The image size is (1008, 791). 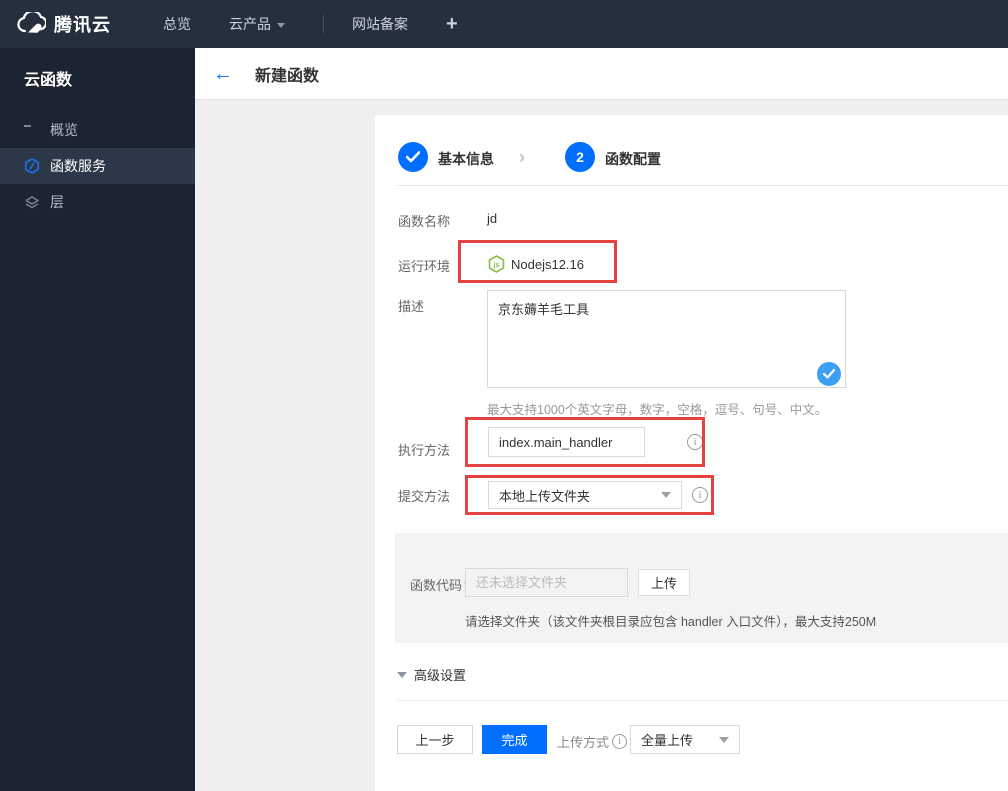 I want to click on handler-label: 执行方法, so click(x=424, y=450).